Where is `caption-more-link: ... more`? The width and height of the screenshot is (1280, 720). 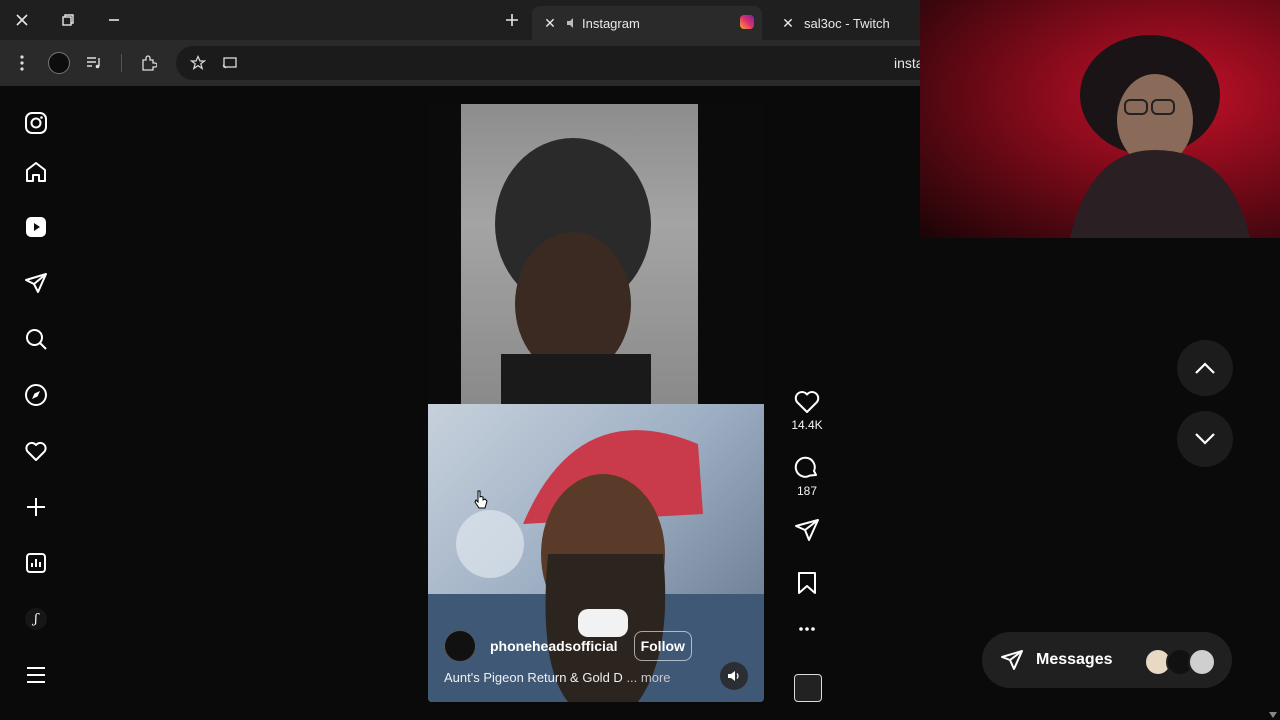
caption-more-link: ... more is located at coordinates (648, 677).